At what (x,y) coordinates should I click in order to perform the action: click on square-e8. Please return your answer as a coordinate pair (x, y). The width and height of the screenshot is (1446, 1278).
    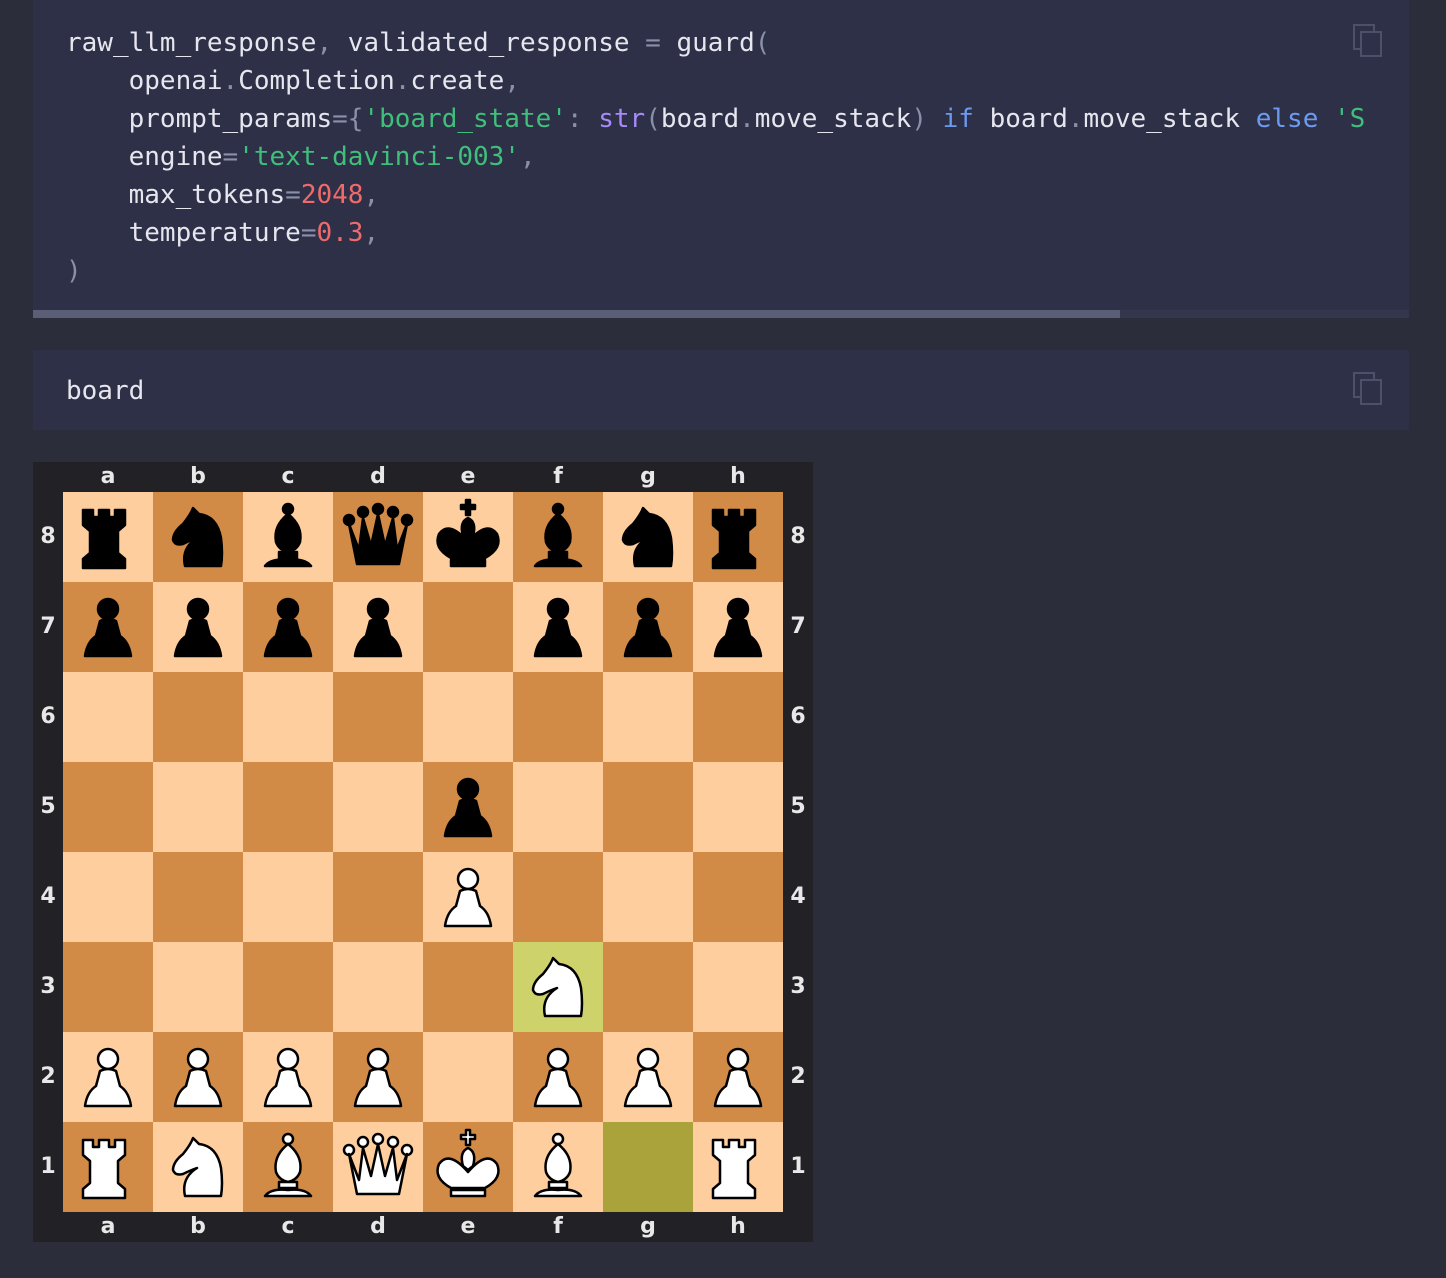
    Looking at the image, I should click on (468, 537).